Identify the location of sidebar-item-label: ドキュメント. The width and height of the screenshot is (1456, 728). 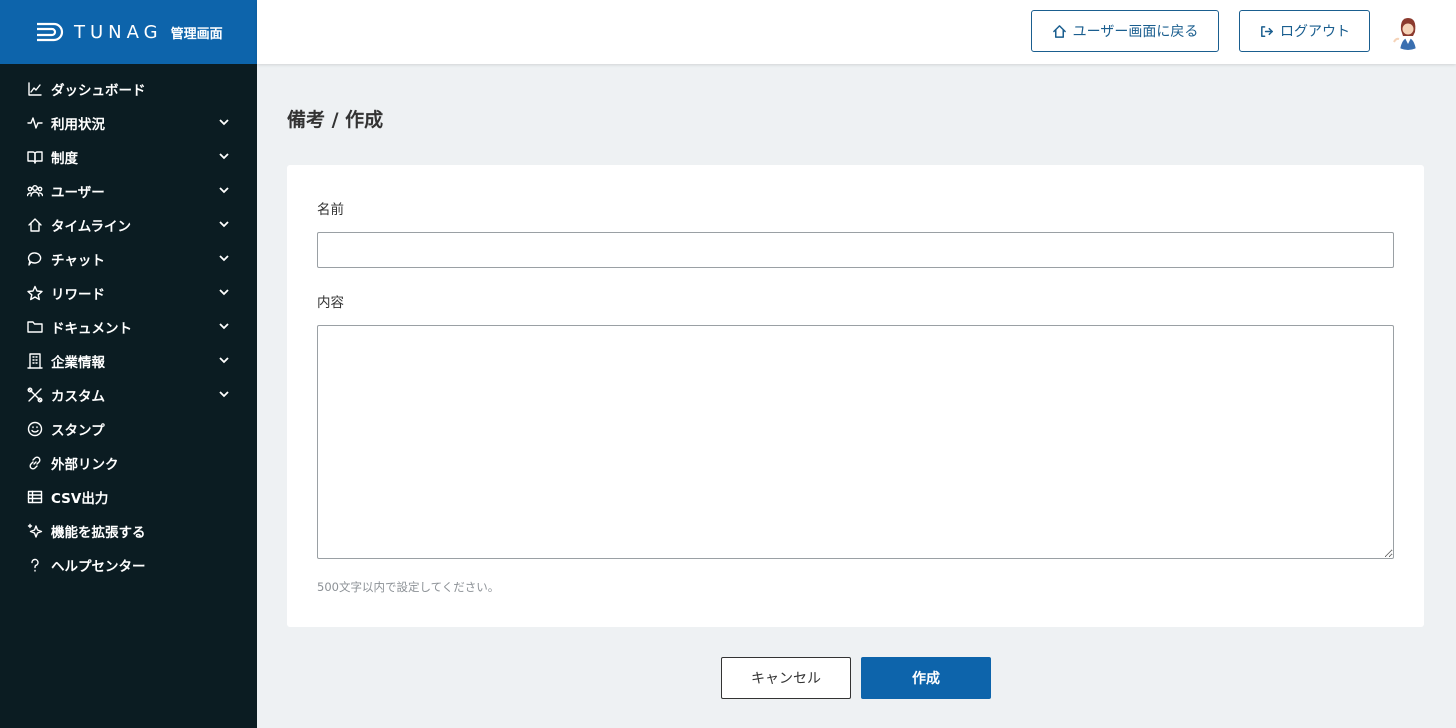
(91, 329).